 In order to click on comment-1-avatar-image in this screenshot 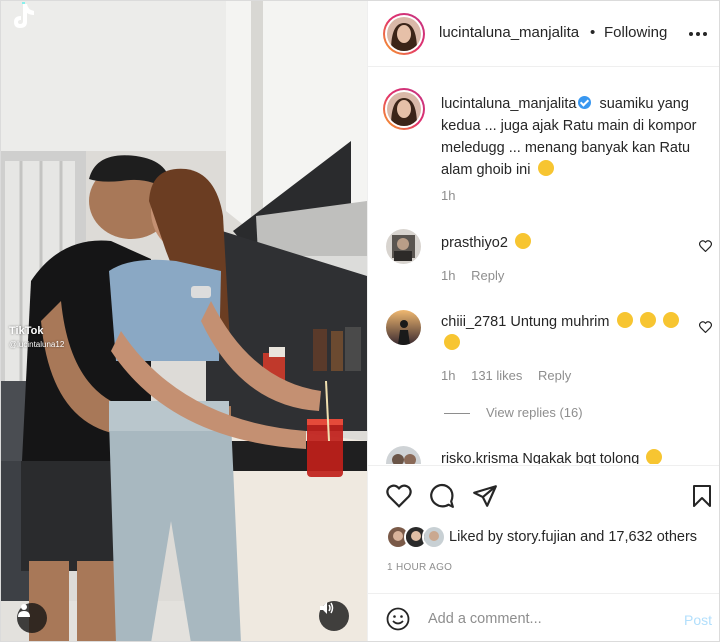, I will do `click(403, 246)`.